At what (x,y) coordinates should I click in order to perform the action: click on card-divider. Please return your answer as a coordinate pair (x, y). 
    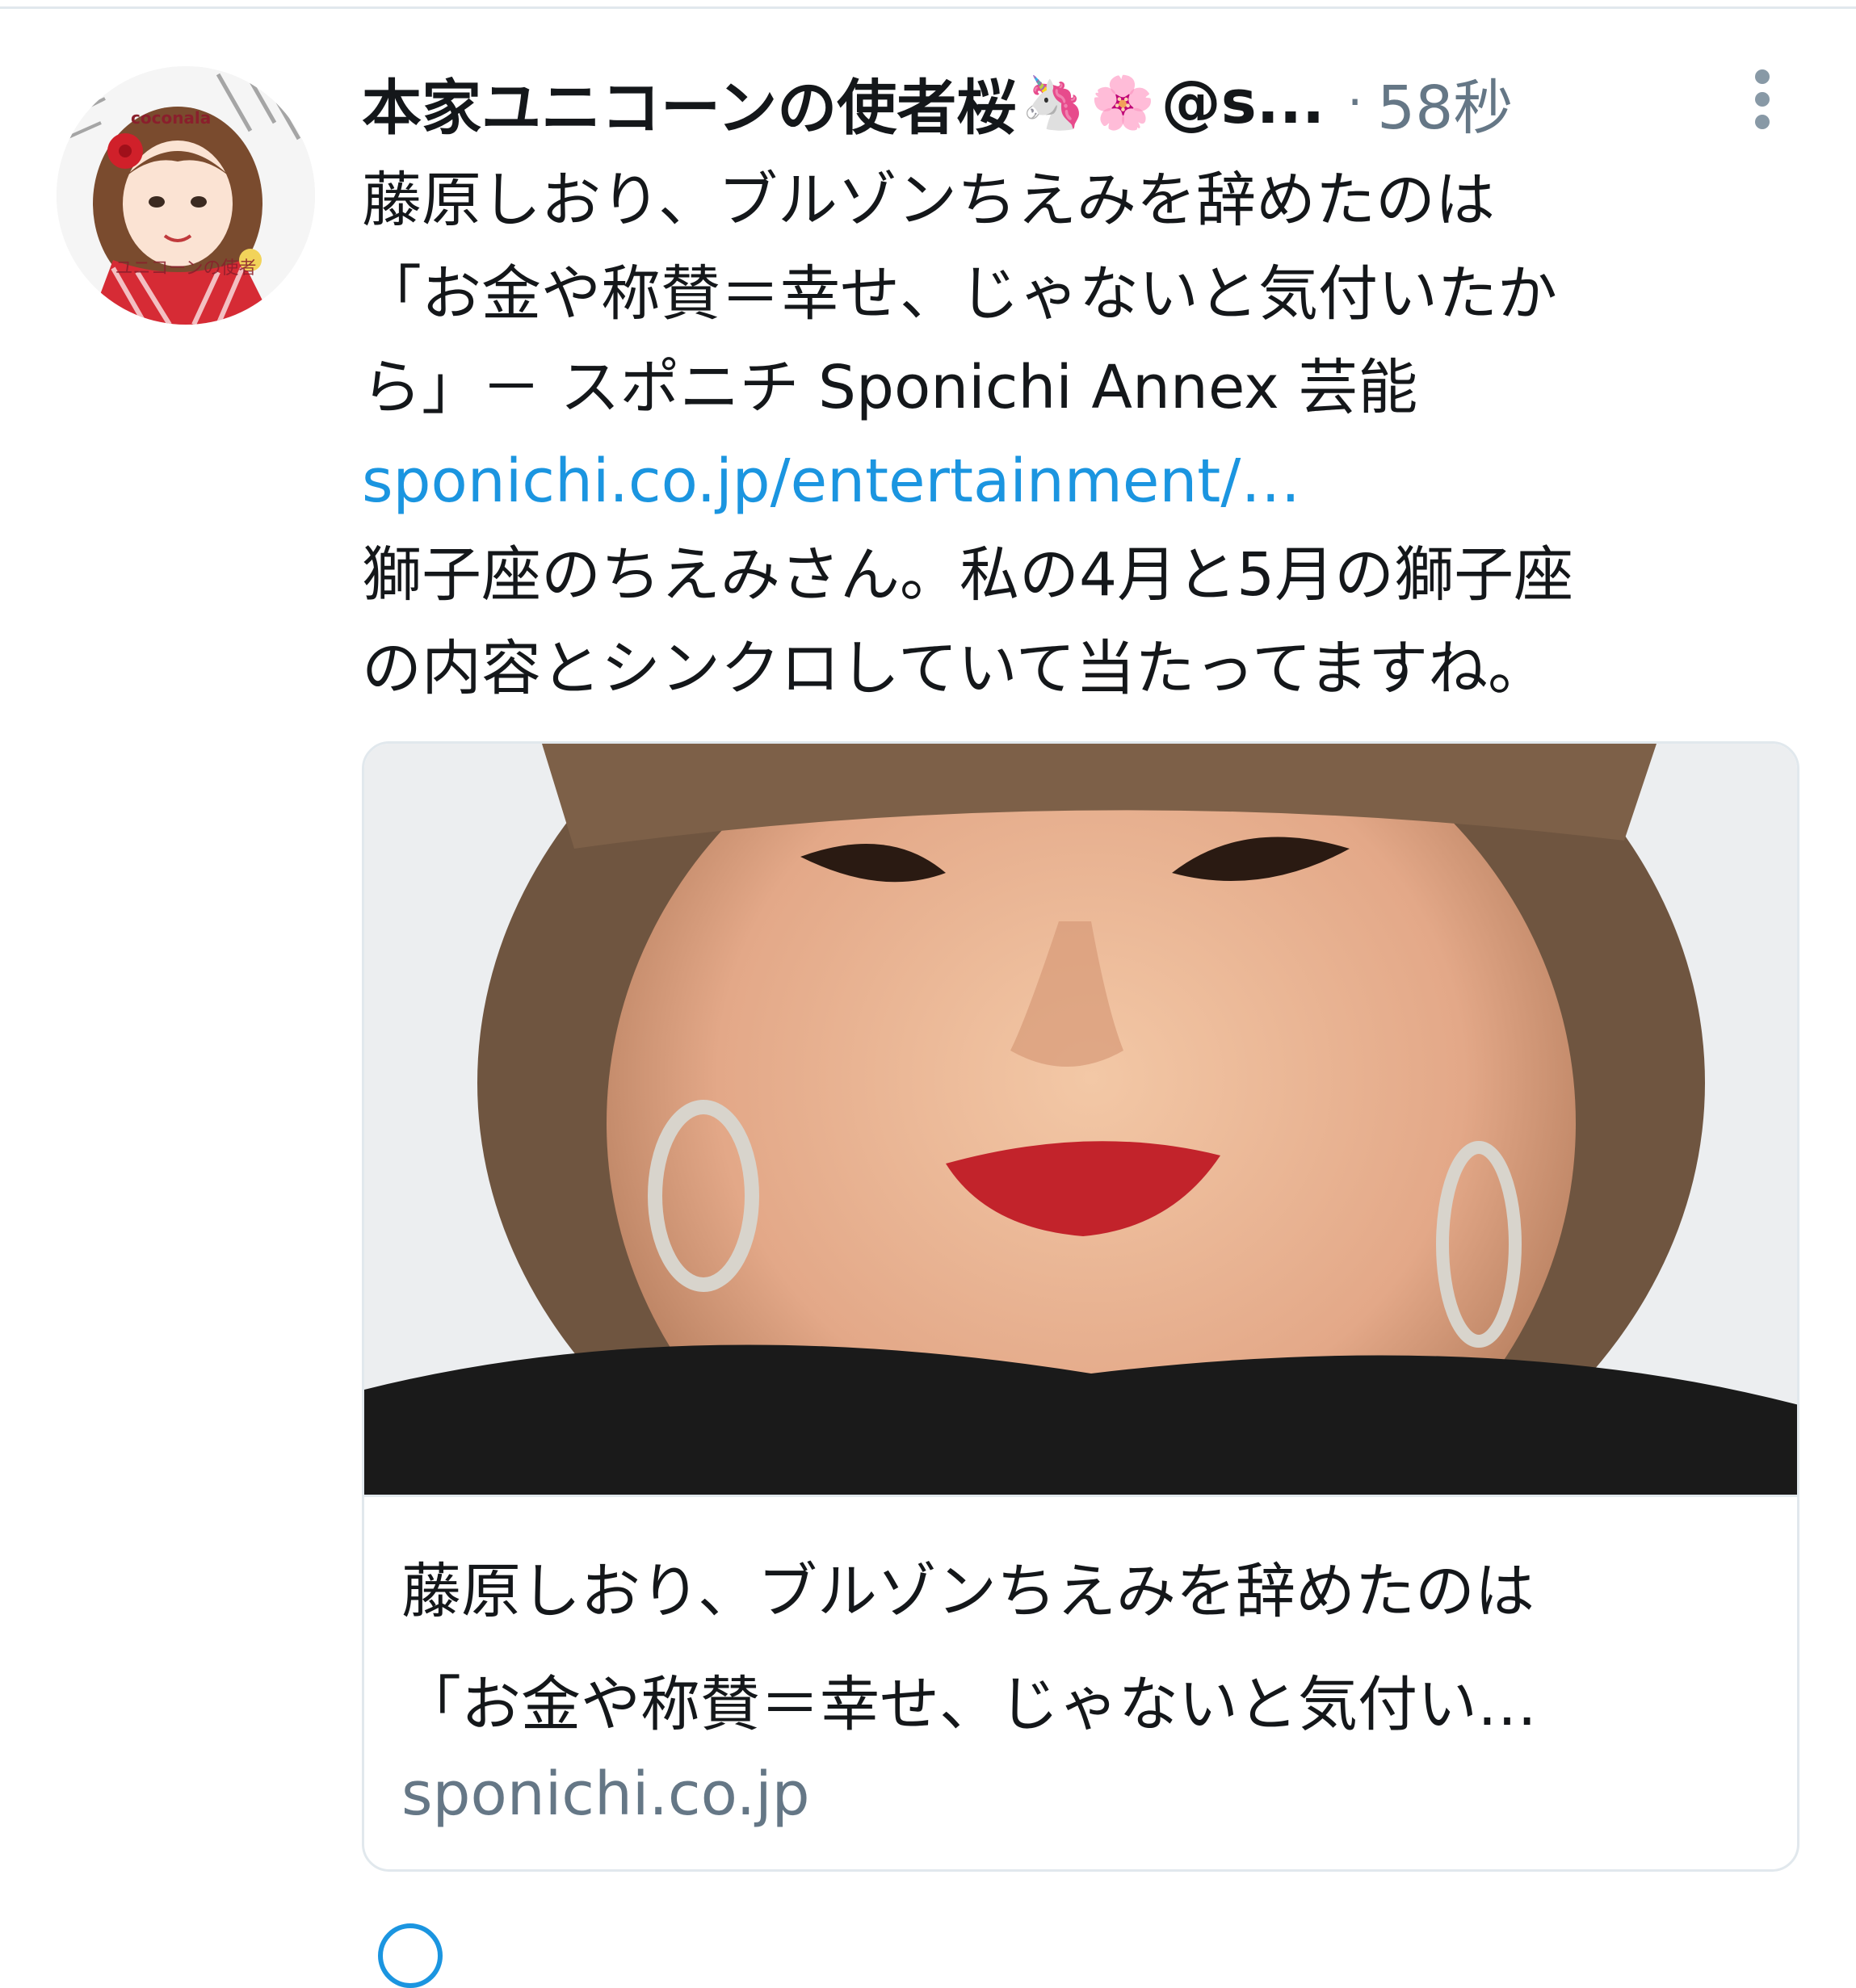
    Looking at the image, I should click on (1080, 1496).